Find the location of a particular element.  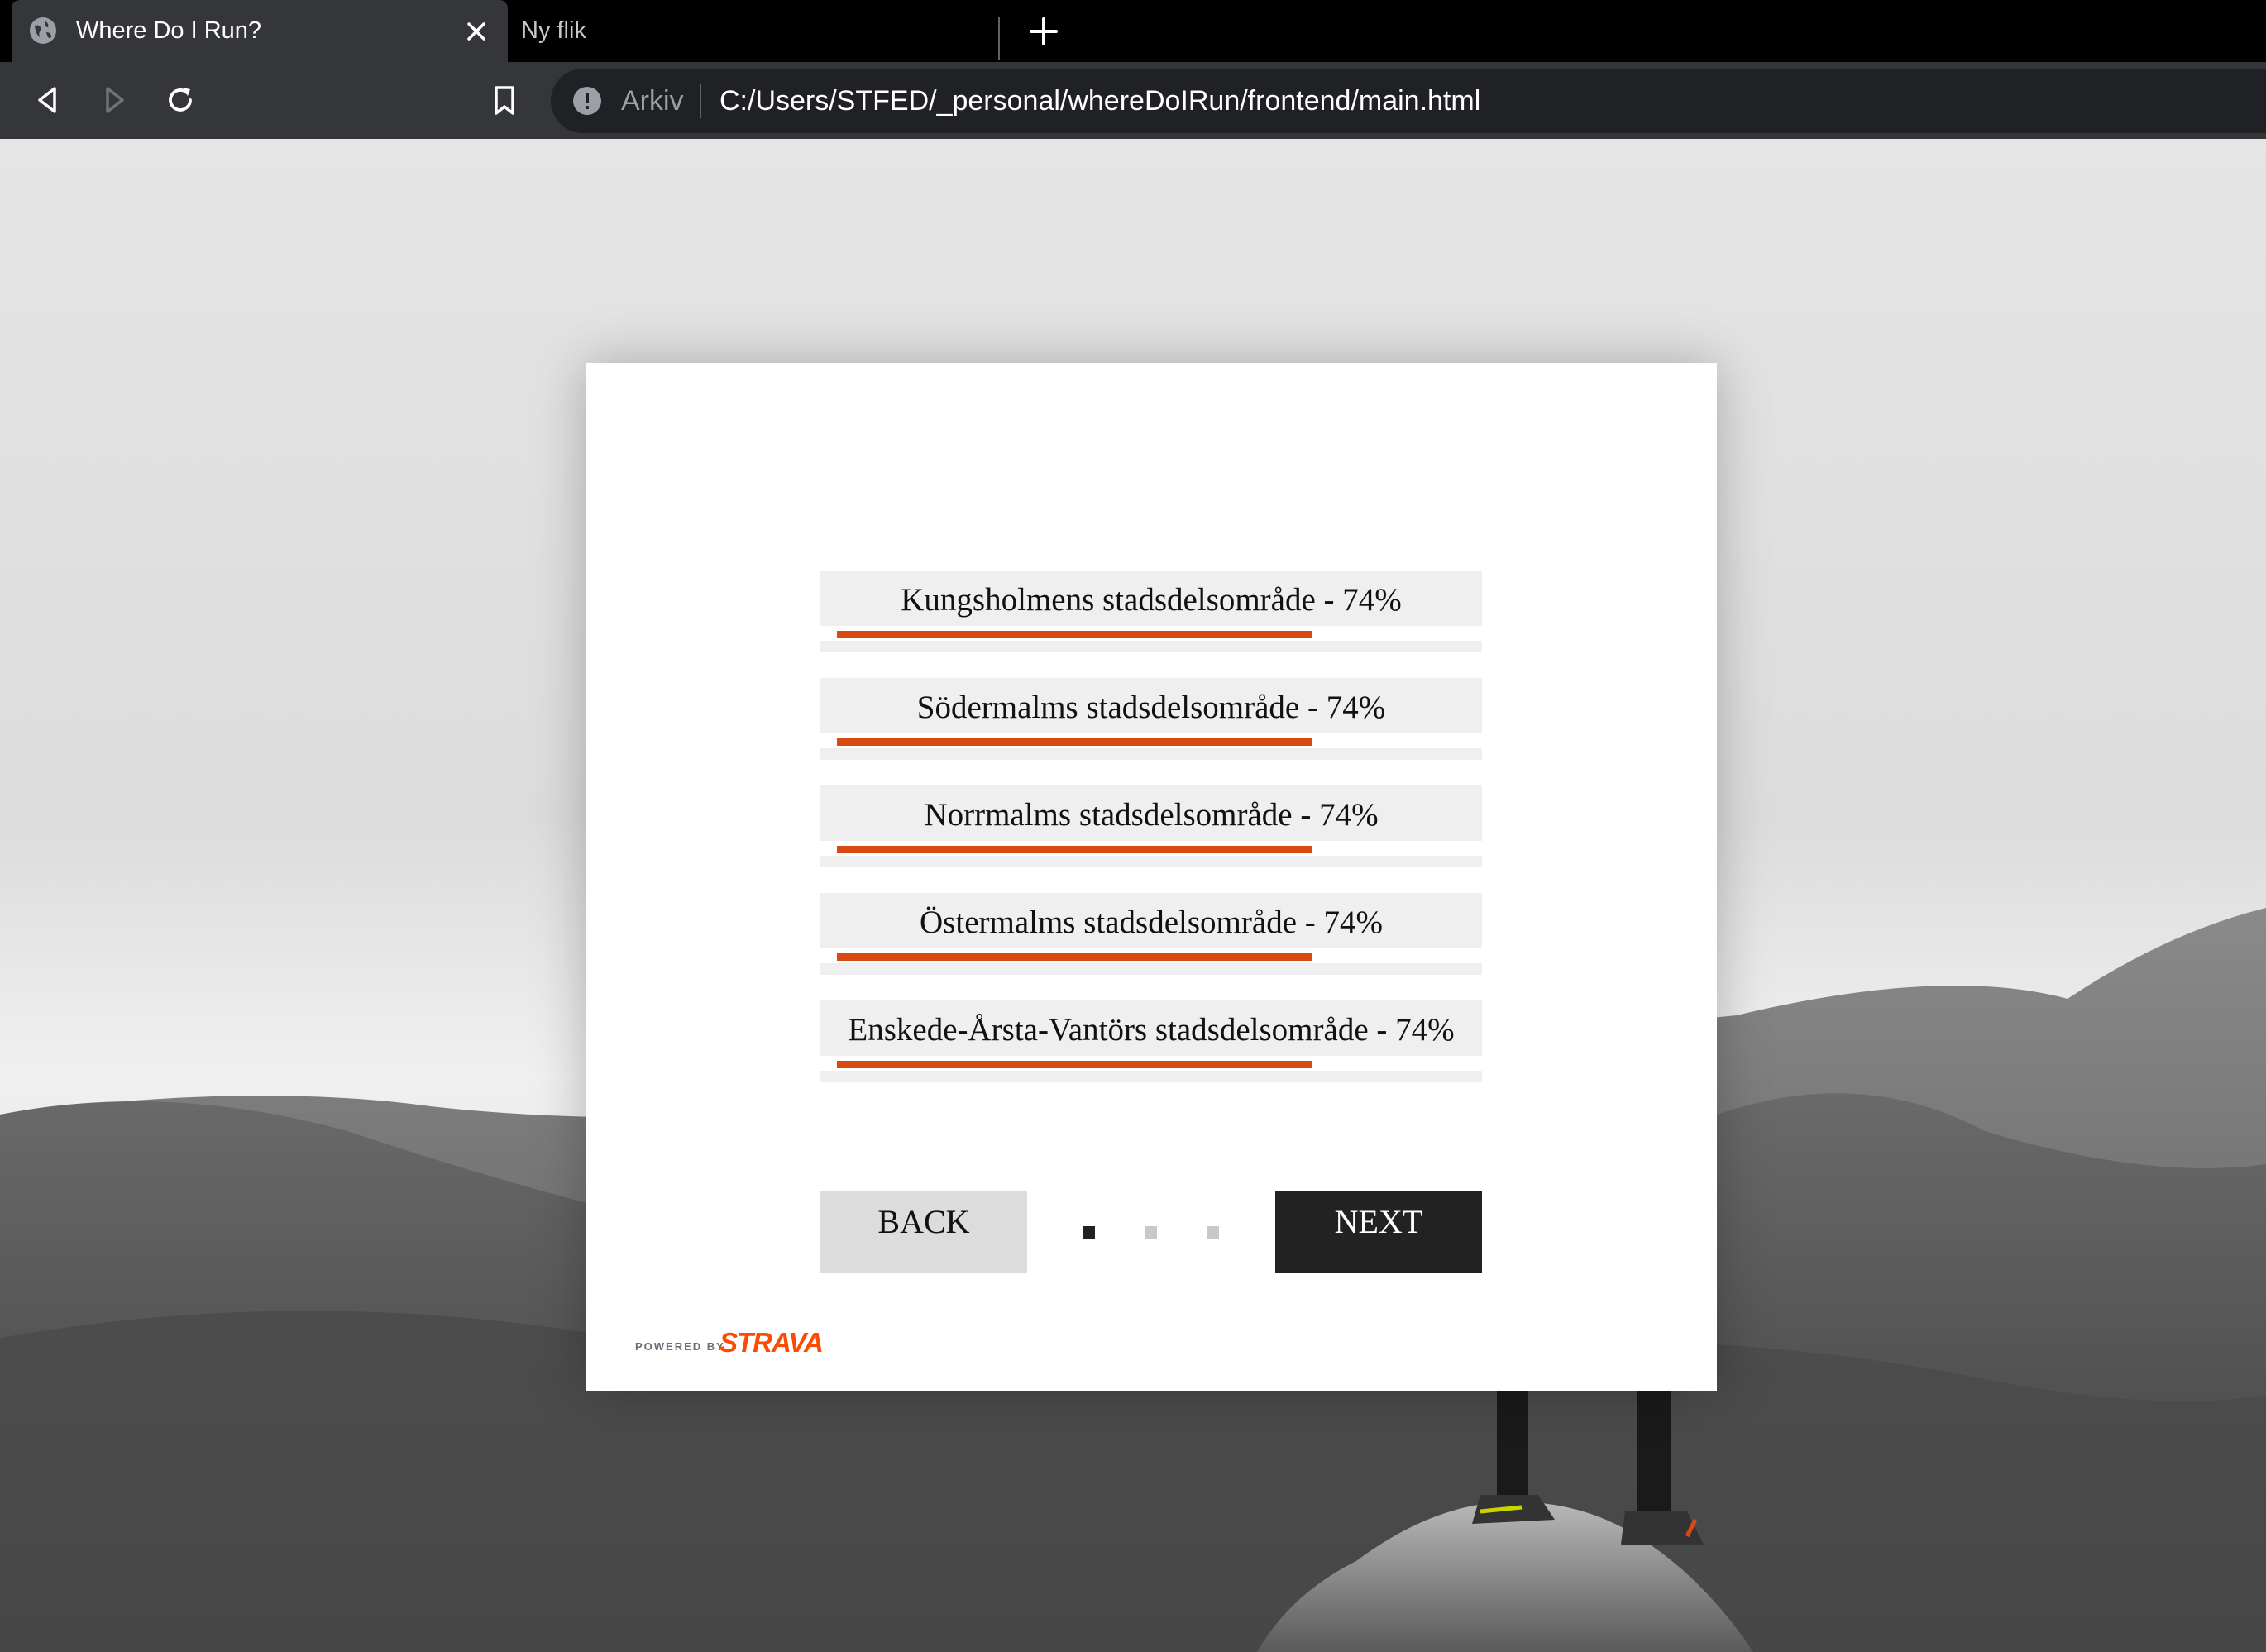

tab-divider is located at coordinates (999, 39).